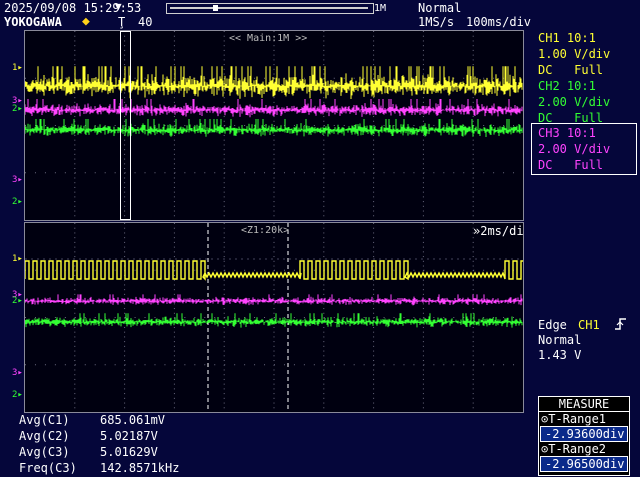  I want to click on meas-value-3: 5.01629V, so click(129, 452).